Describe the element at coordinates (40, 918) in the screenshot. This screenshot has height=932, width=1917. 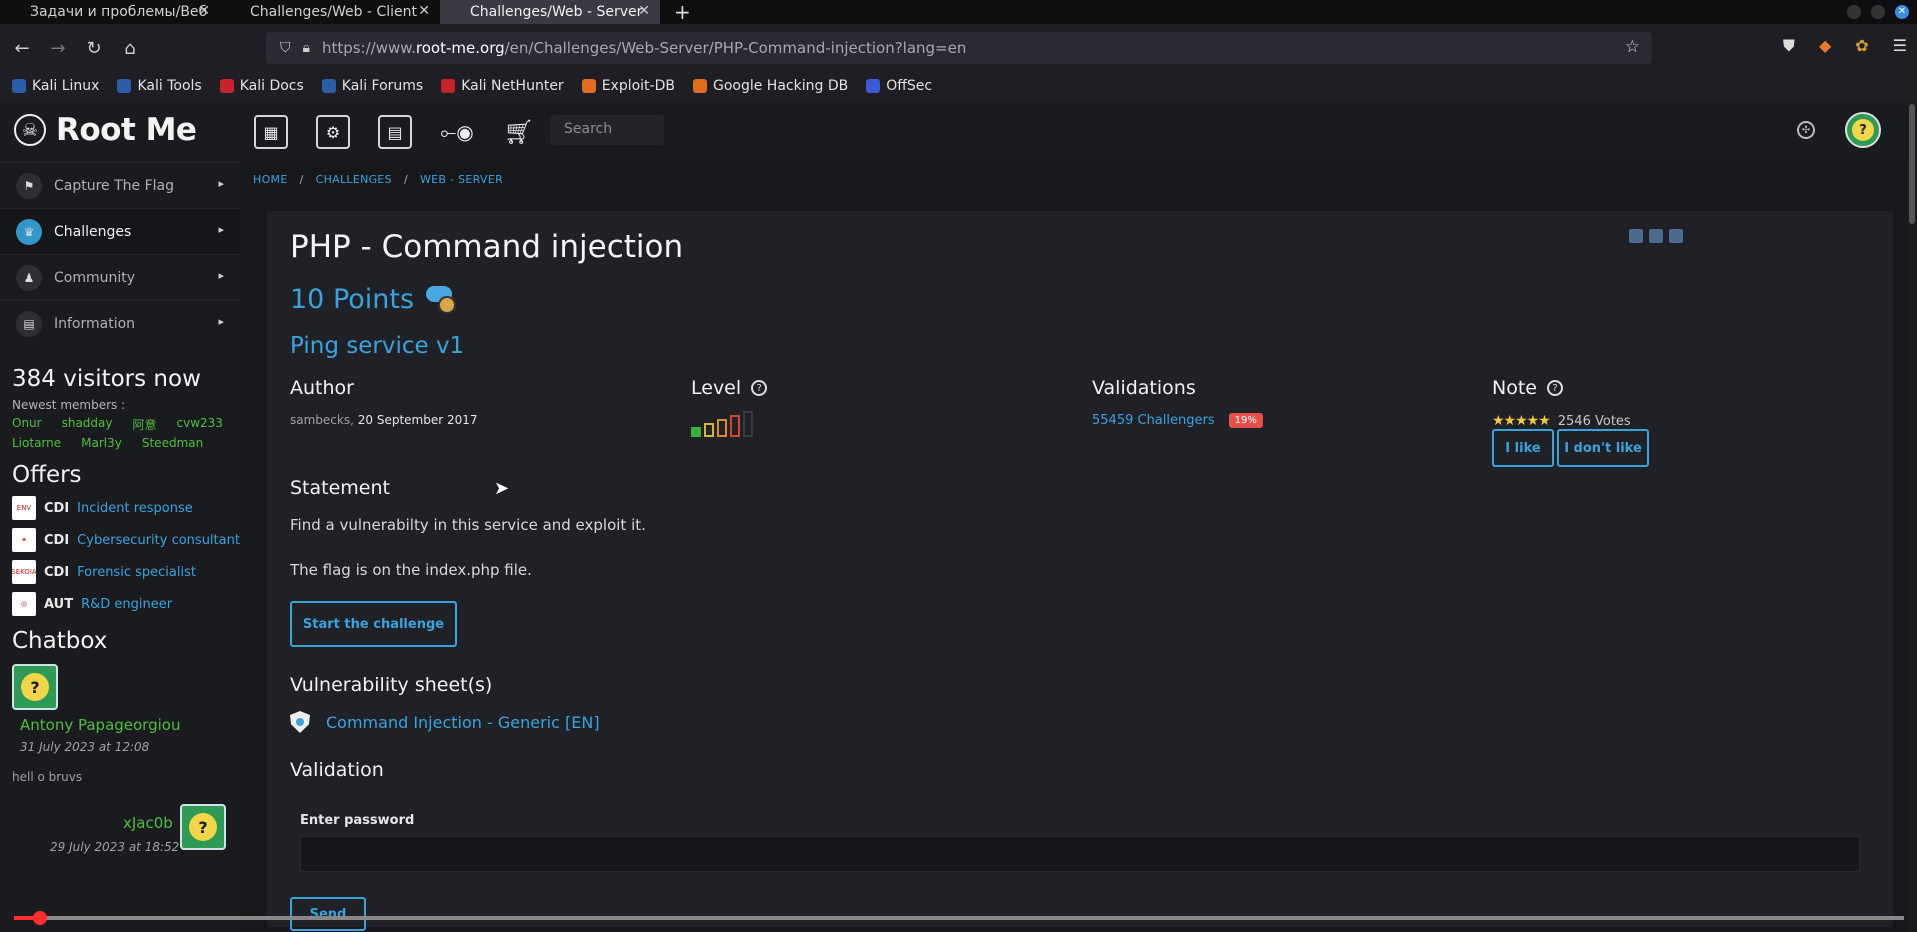
I see `video-progress-handle` at that location.